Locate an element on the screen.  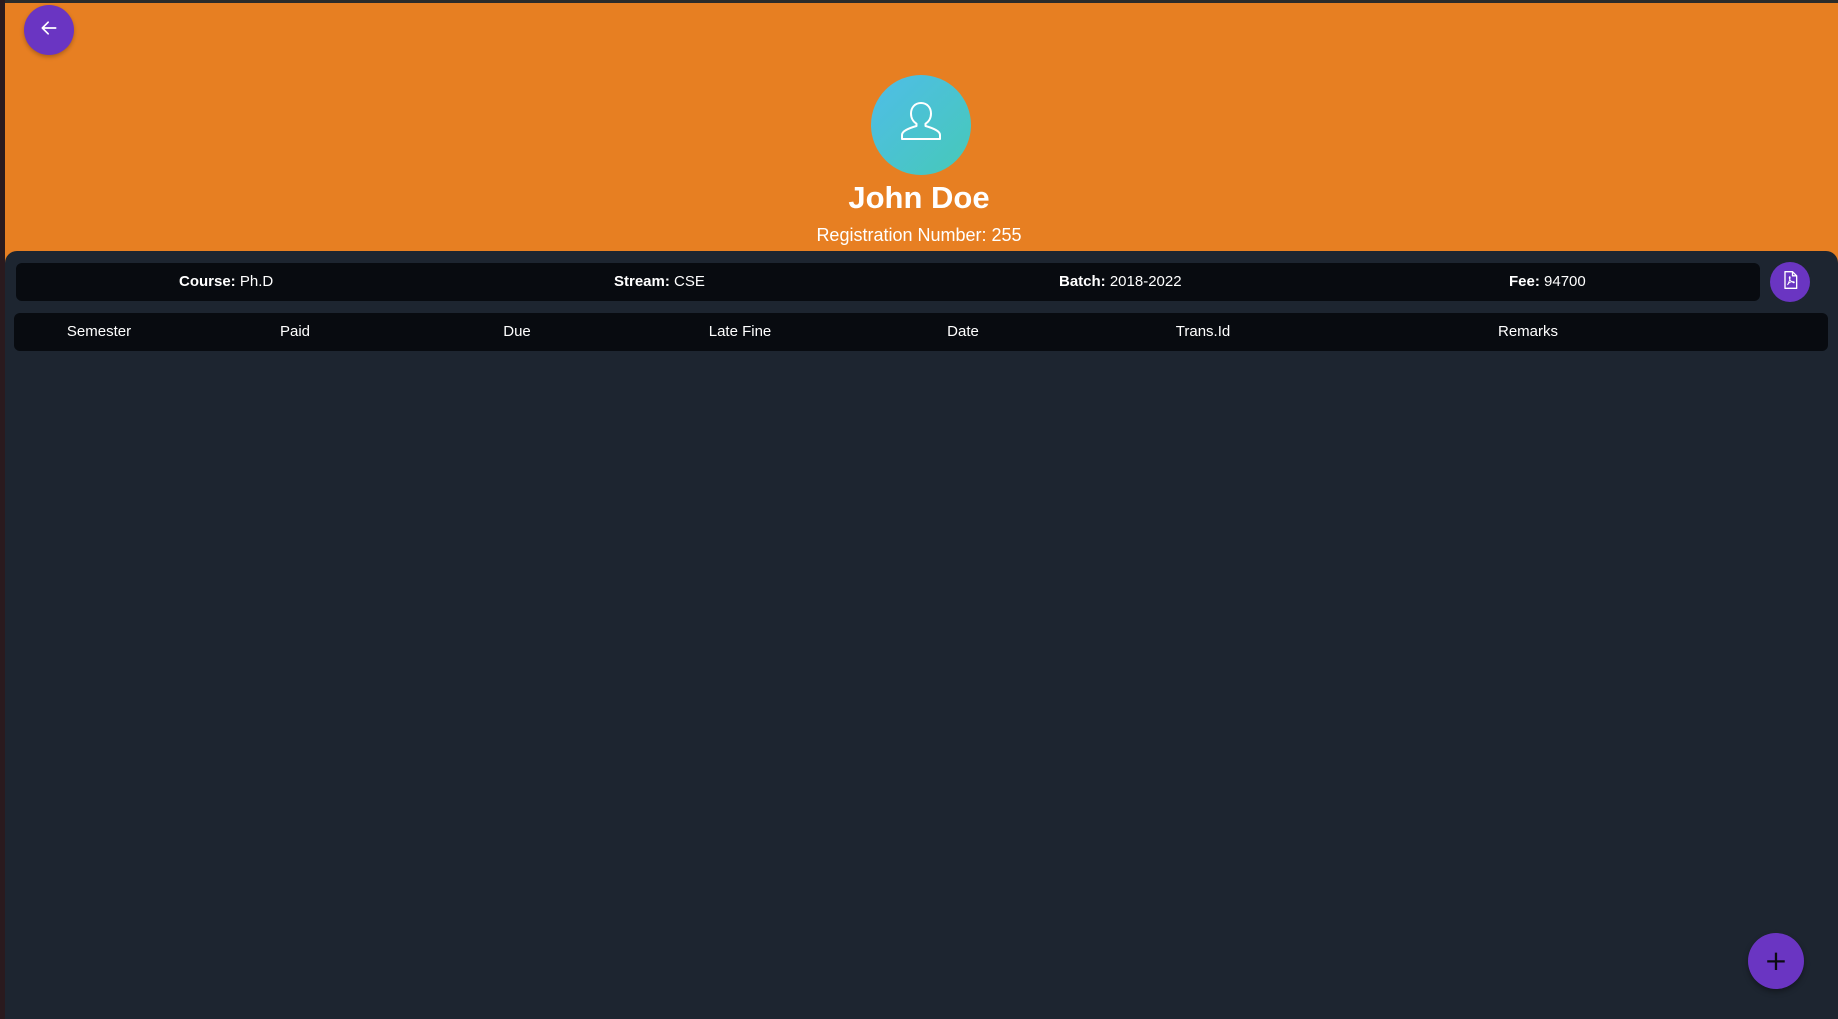
user-outline-icon is located at coordinates (921, 125).